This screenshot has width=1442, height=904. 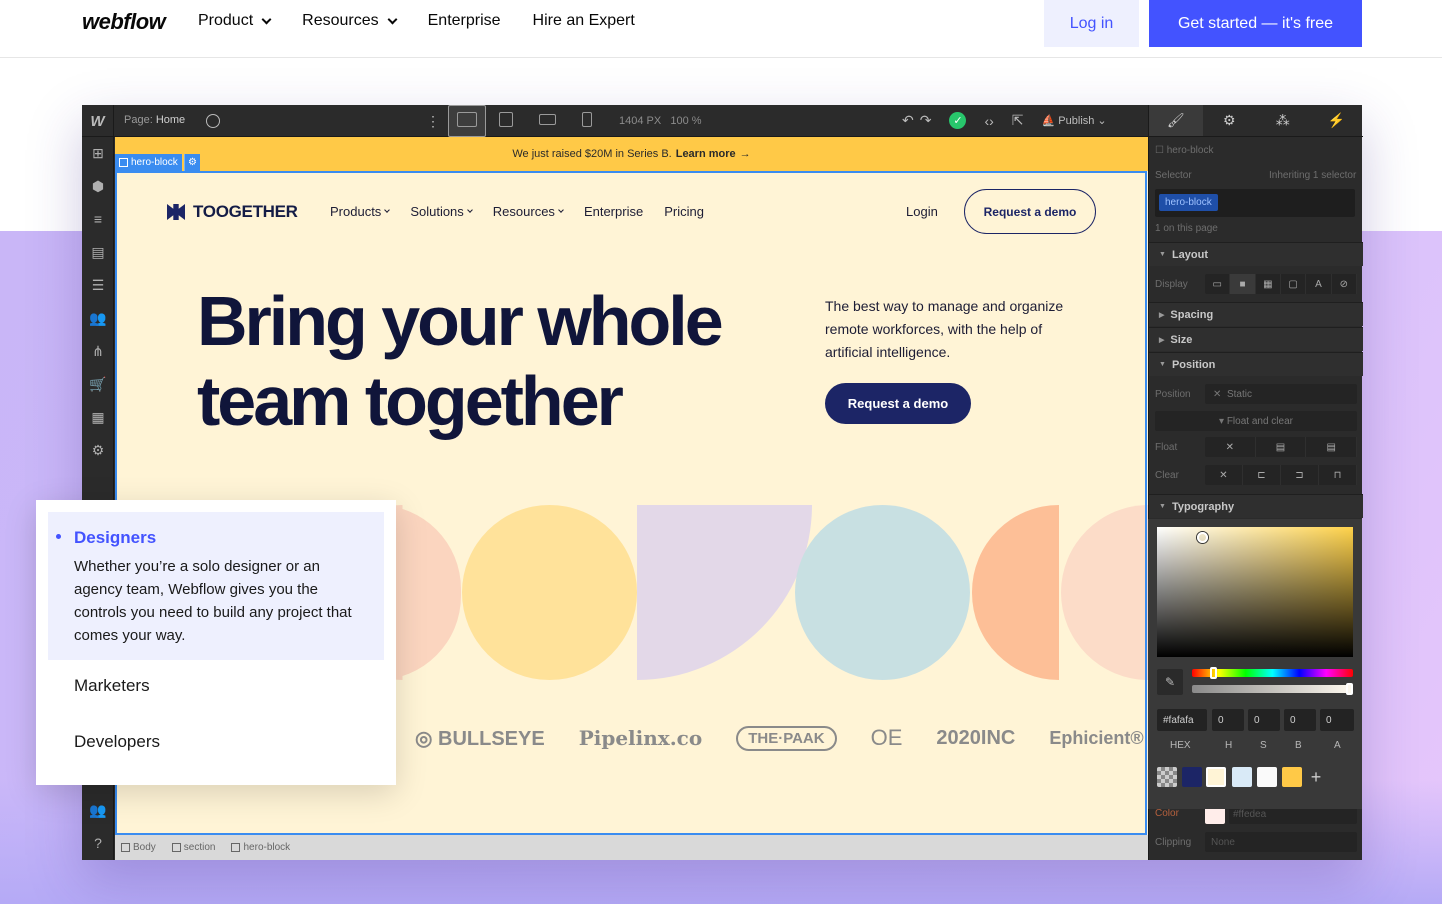 What do you see at coordinates (226, 20) in the screenshot?
I see `nav-product-label: Product` at bounding box center [226, 20].